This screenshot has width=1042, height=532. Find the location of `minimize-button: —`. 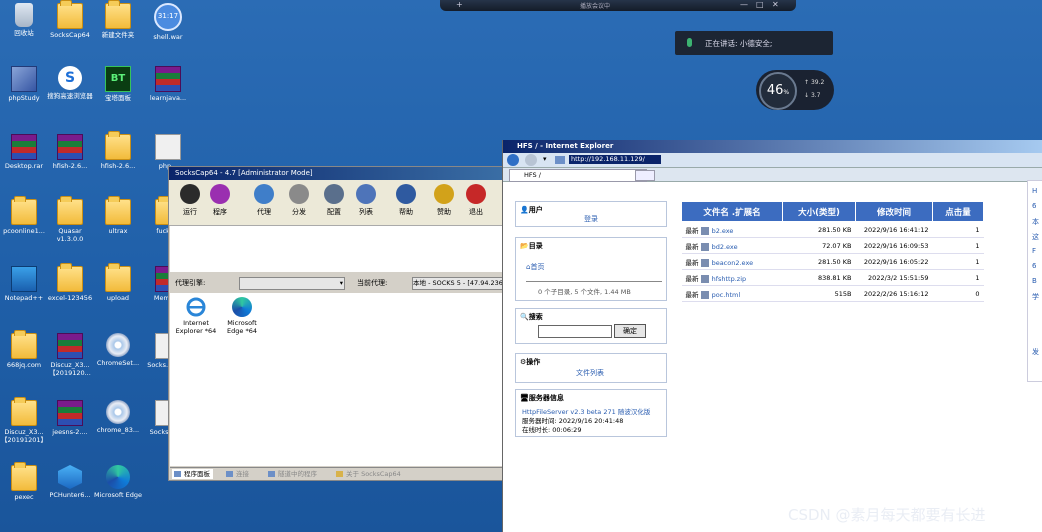

minimize-button: — is located at coordinates (744, 4).